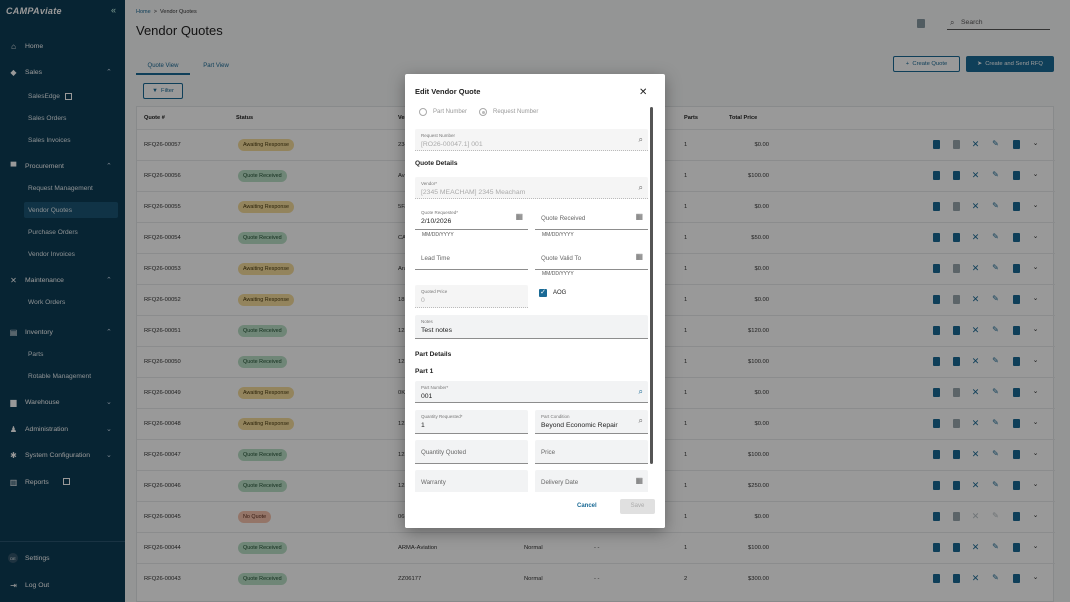  Describe the element at coordinates (423, 300) in the screenshot. I see `field-value: 0` at that location.